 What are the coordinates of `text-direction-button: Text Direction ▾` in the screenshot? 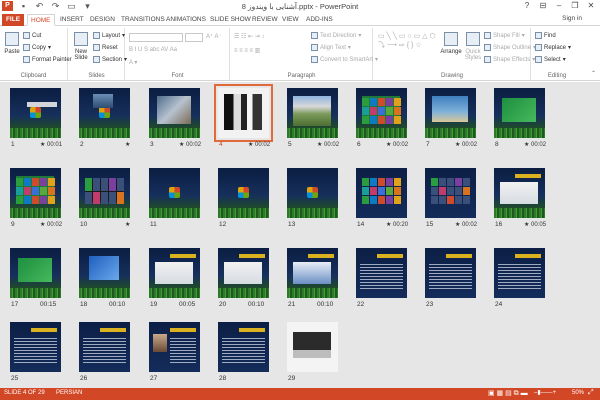 It's located at (336, 35).